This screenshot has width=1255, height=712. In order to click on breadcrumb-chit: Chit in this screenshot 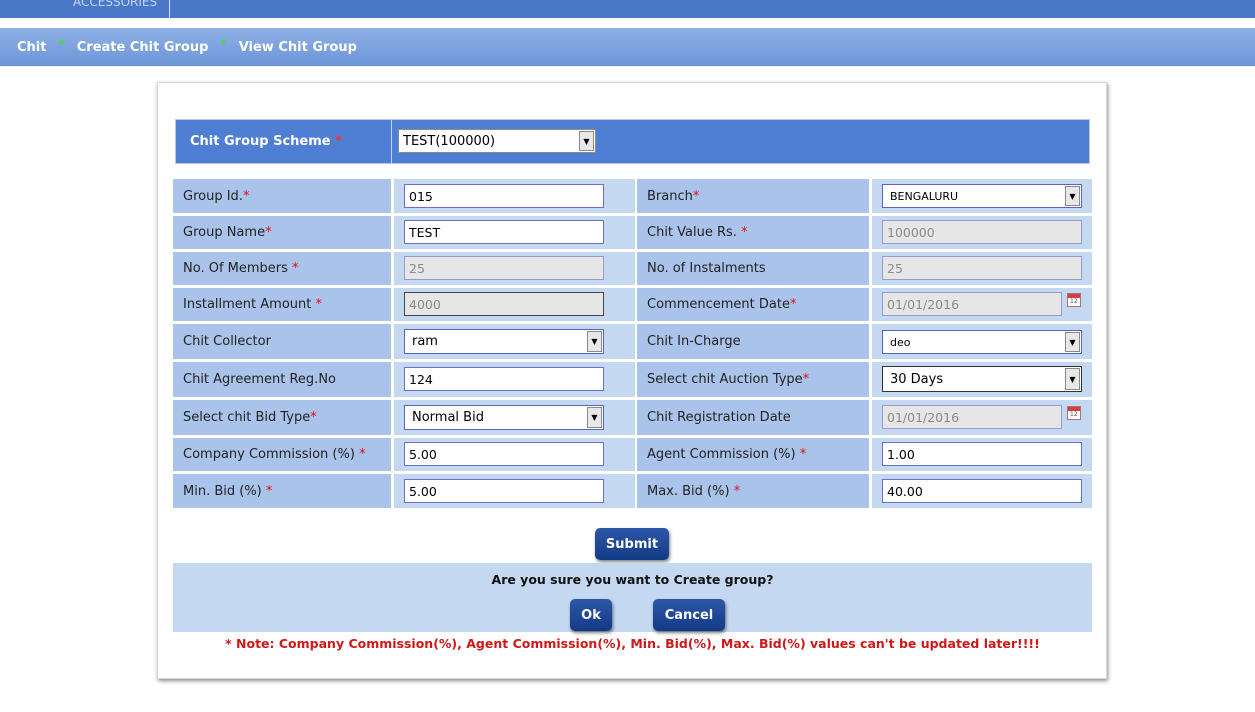, I will do `click(31, 47)`.